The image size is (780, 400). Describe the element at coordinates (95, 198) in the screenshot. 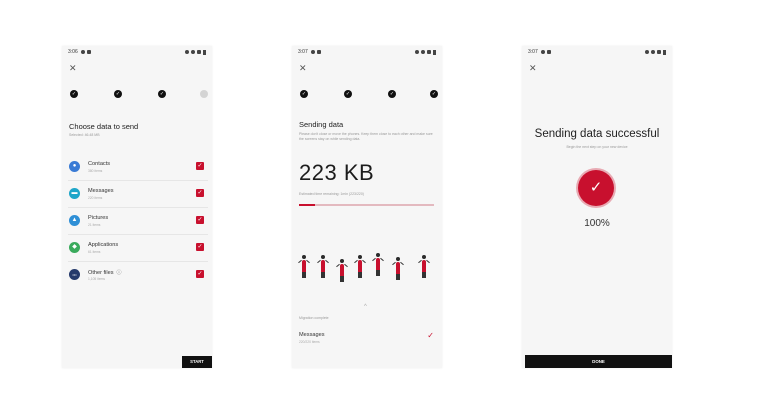

I see `item-count: 220 items` at that location.